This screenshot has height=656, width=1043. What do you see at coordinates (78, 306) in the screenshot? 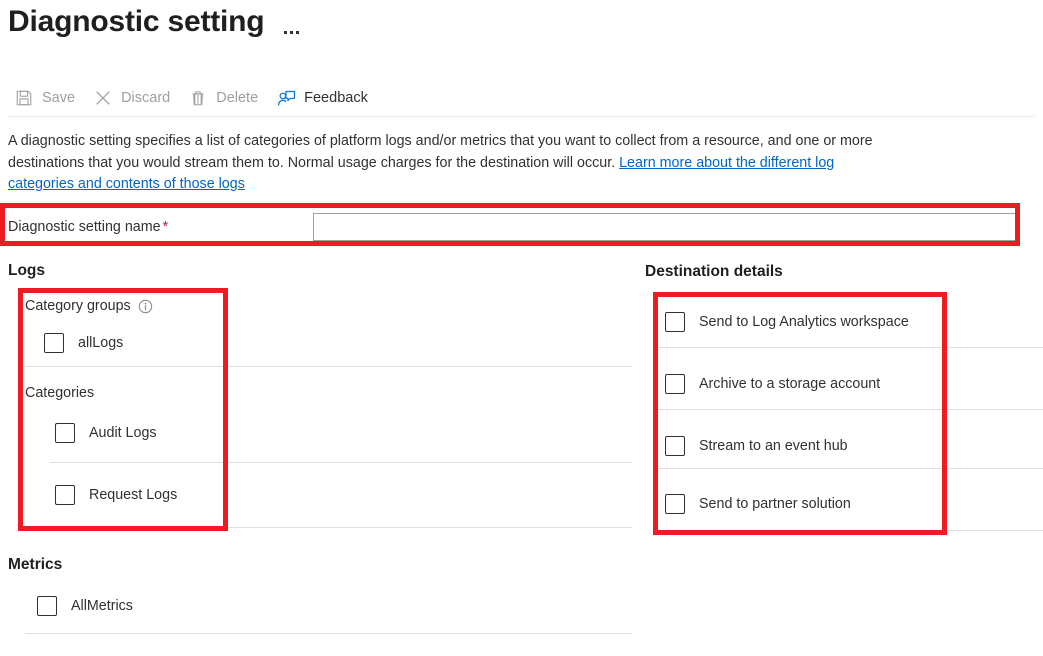
I see `category-groups-label-text: Category groups` at bounding box center [78, 306].